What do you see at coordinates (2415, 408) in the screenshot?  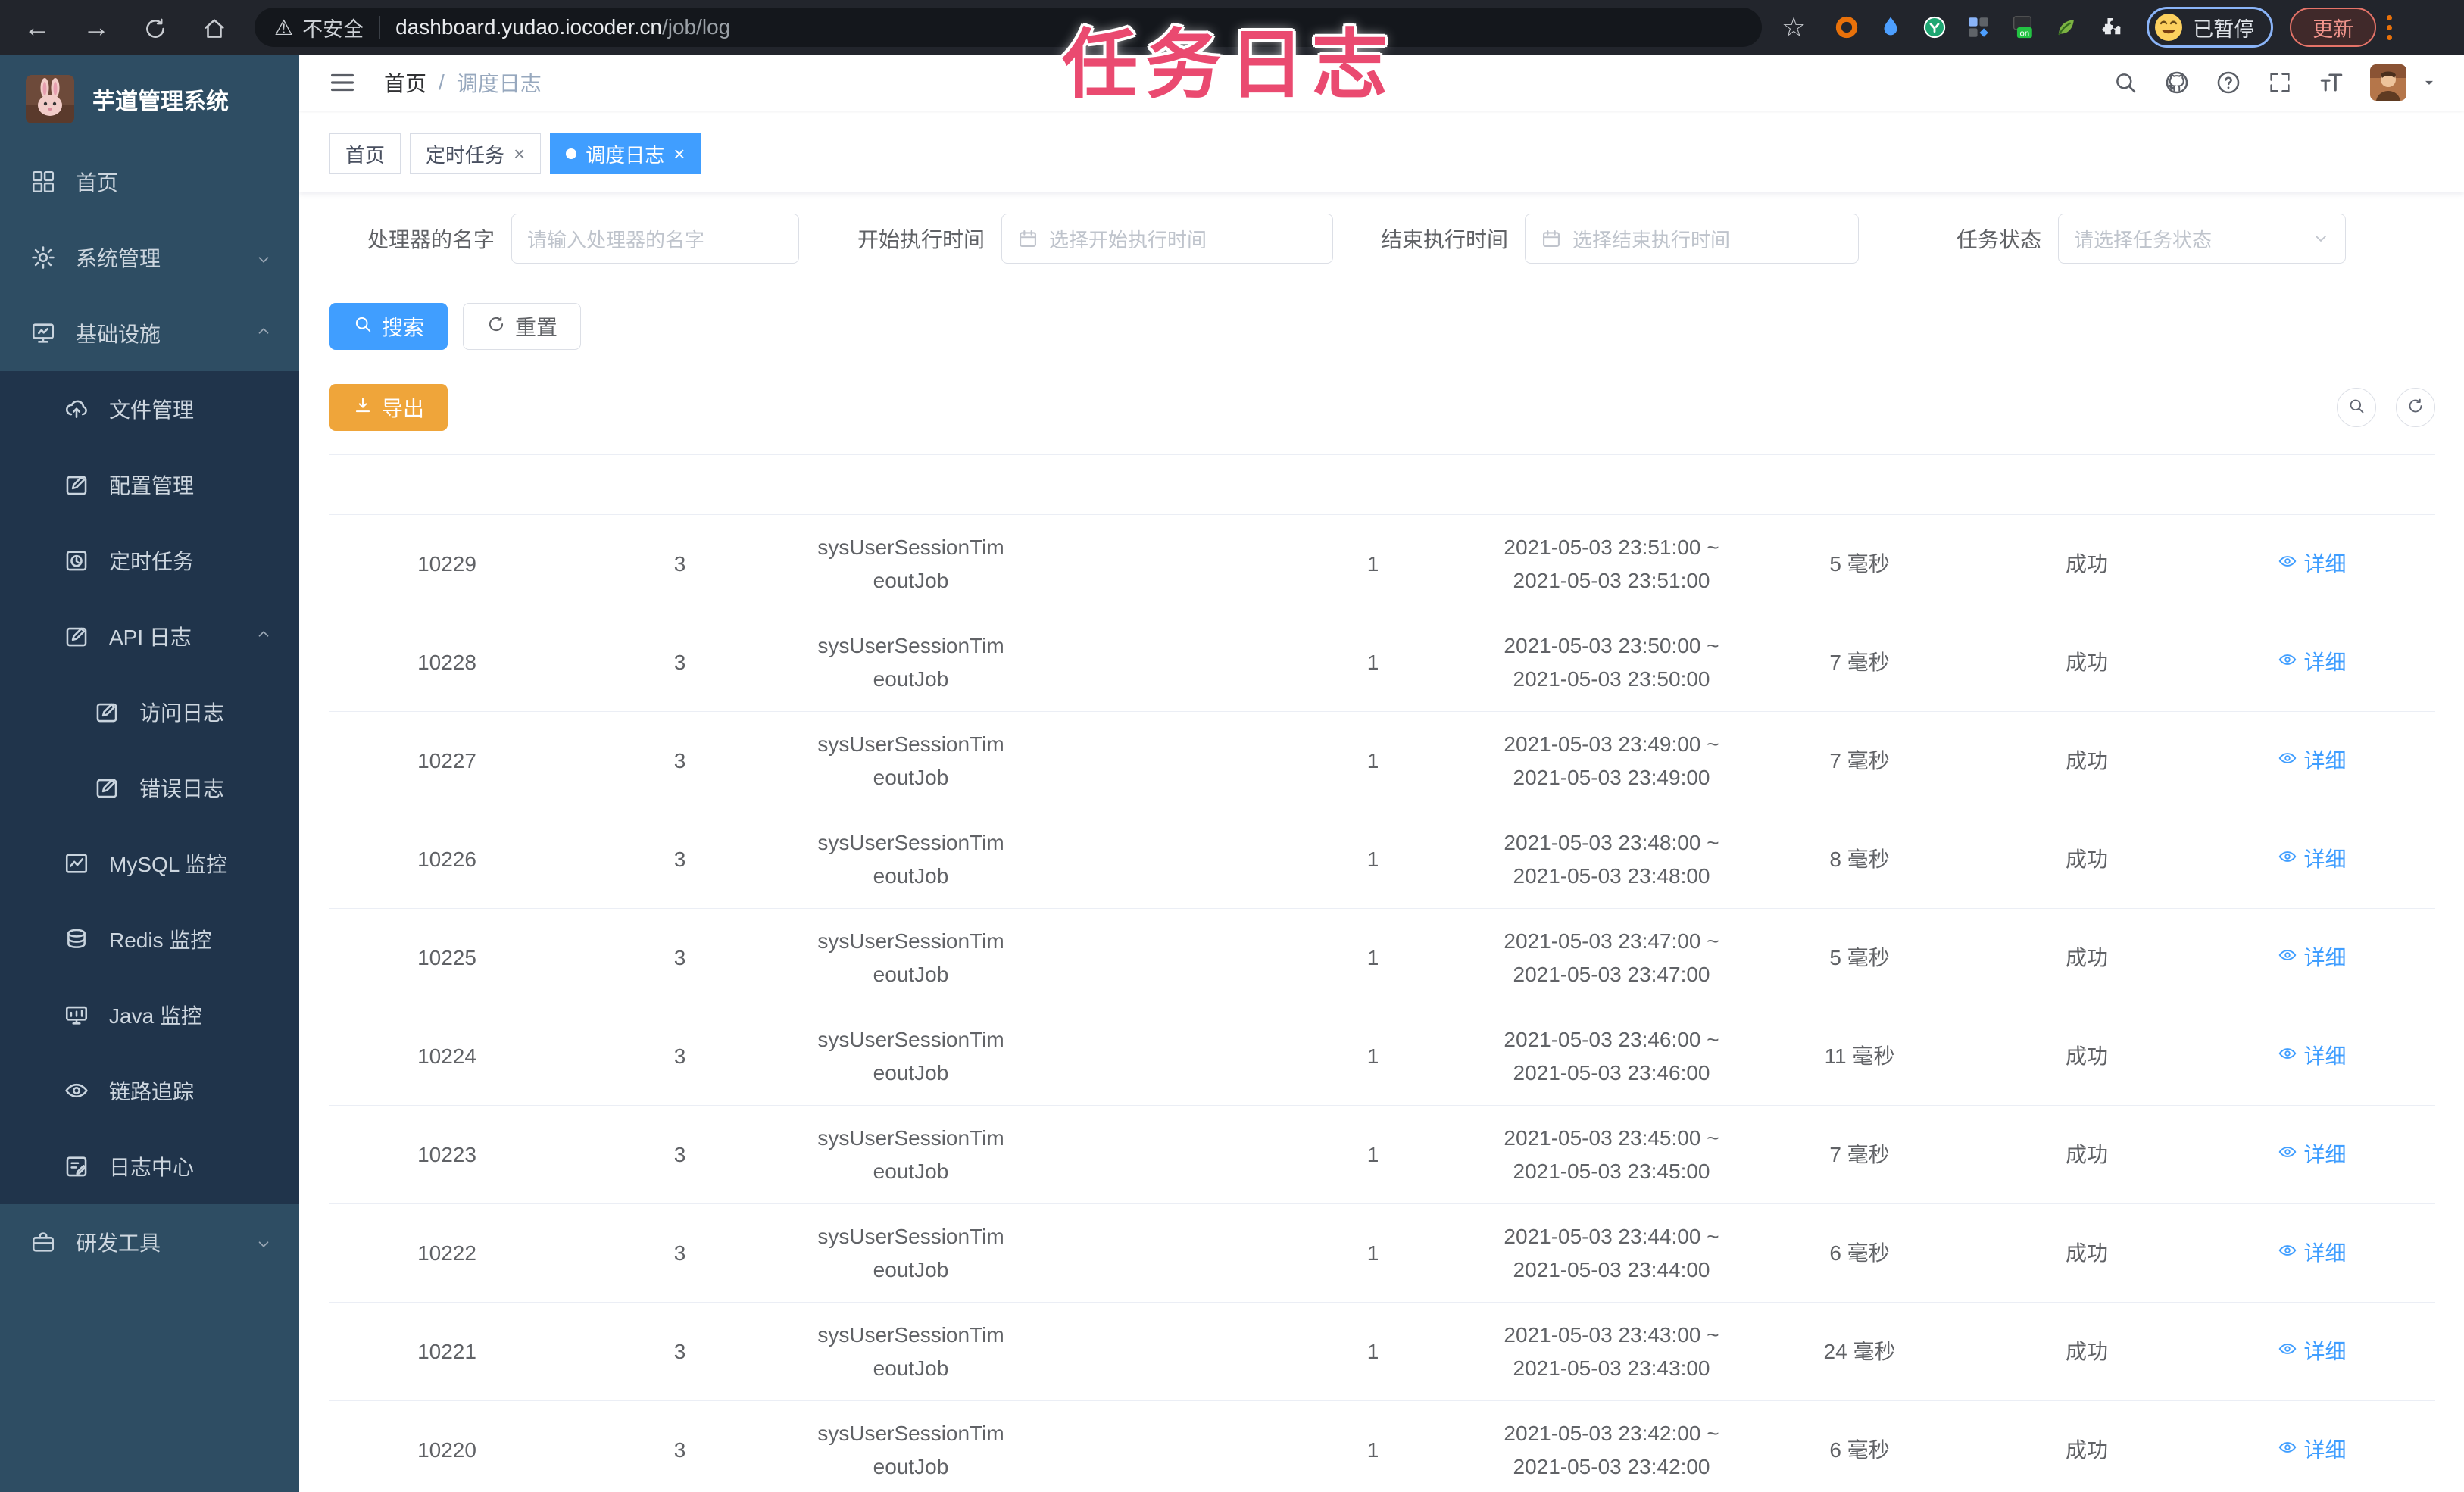 I see `refresh-table-button` at bounding box center [2415, 408].